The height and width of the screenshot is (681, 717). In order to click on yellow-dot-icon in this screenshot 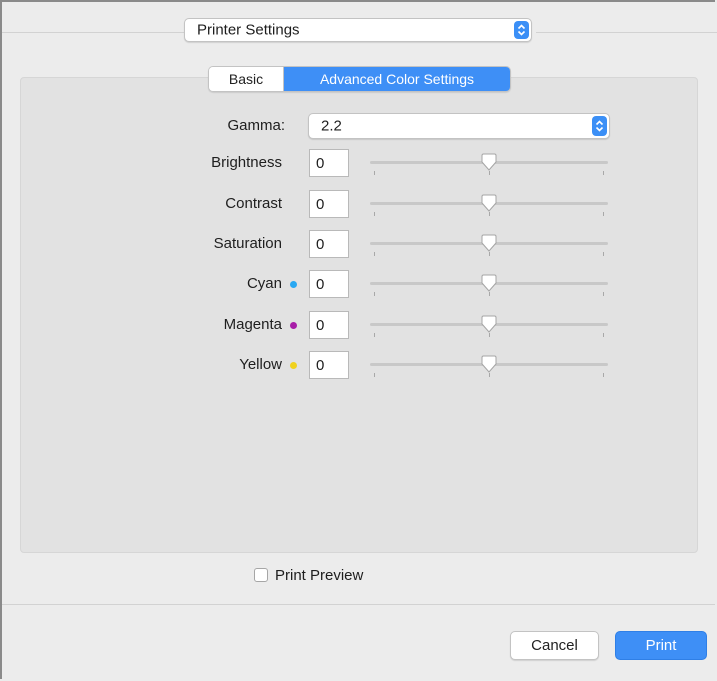, I will do `click(293, 365)`.